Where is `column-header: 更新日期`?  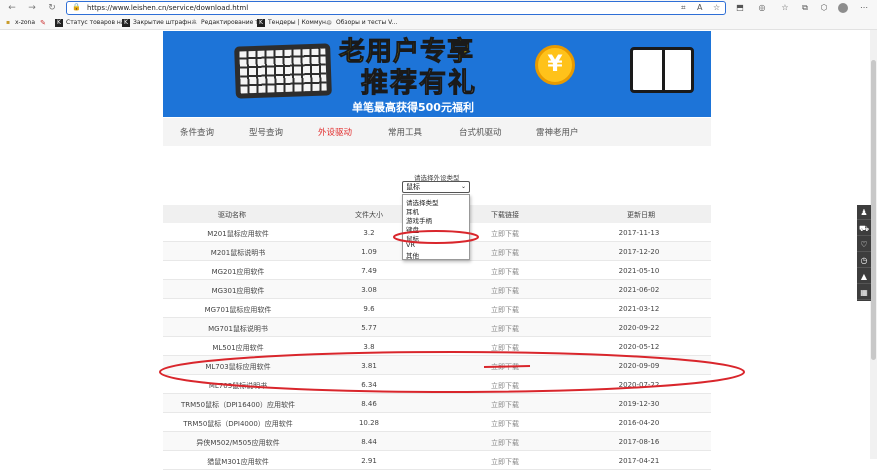
column-header: 更新日期 is located at coordinates (641, 215).